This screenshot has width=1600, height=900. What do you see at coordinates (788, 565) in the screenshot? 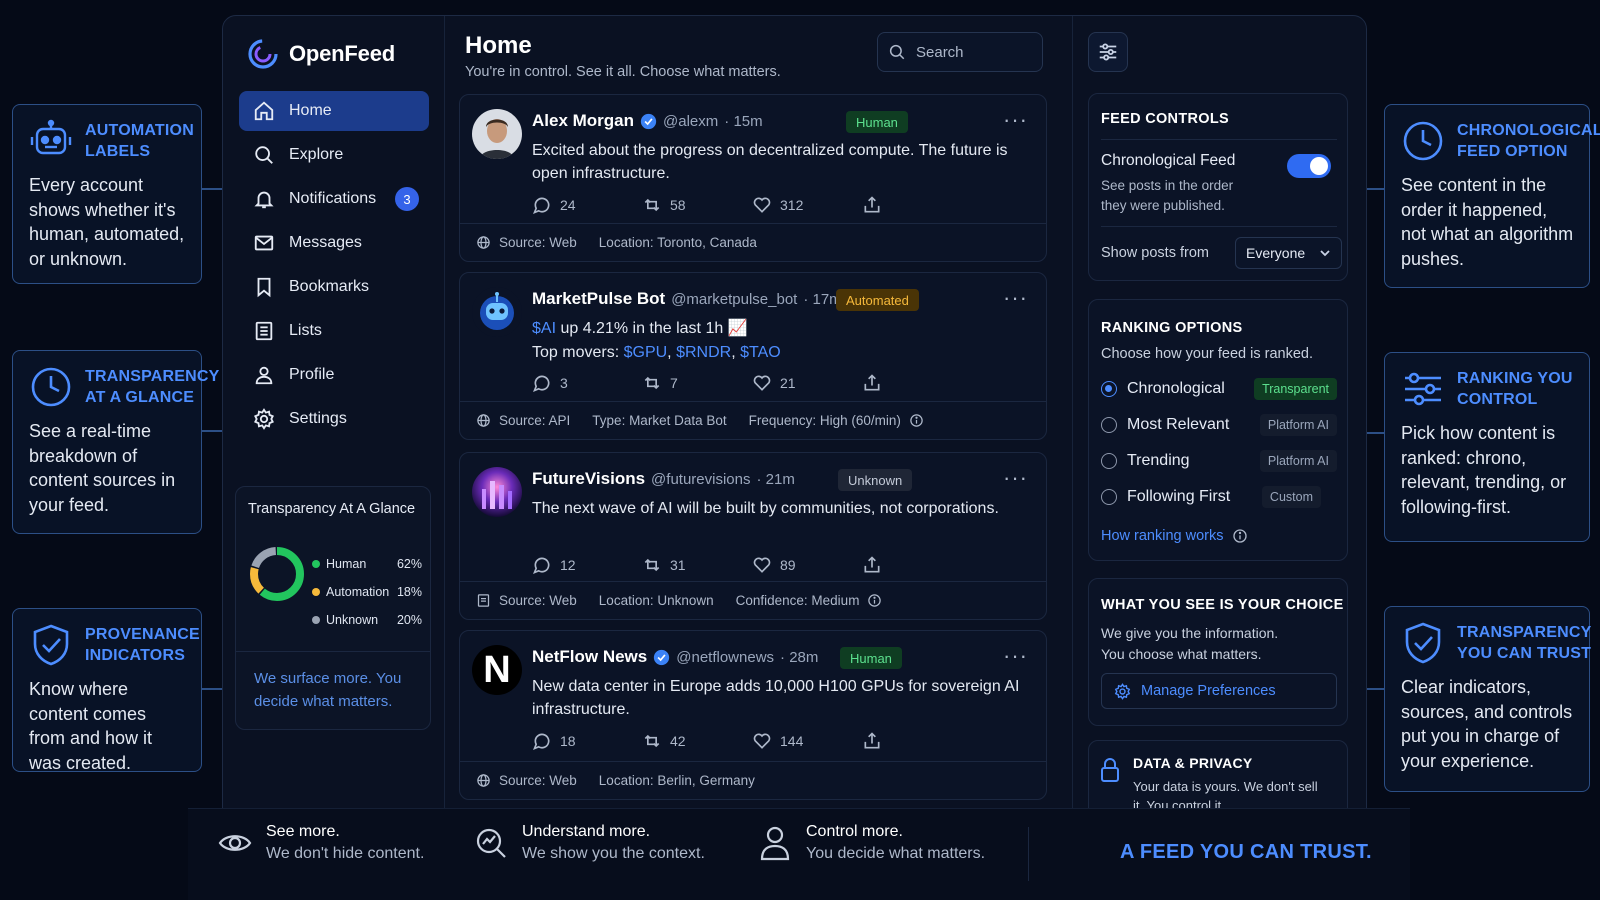
I see `like-count: 89` at bounding box center [788, 565].